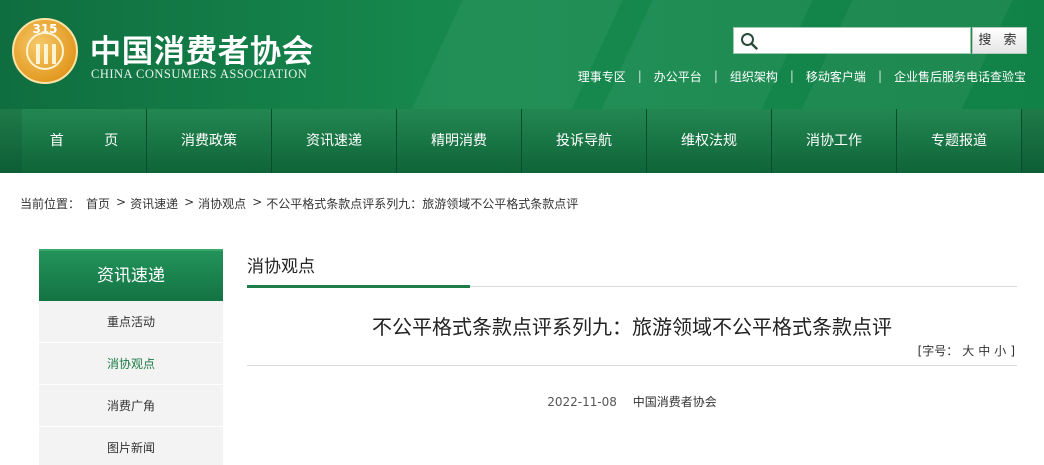 The width and height of the screenshot is (1044, 465). What do you see at coordinates (602, 76) in the screenshot?
I see `top-link-council: 理事专区` at bounding box center [602, 76].